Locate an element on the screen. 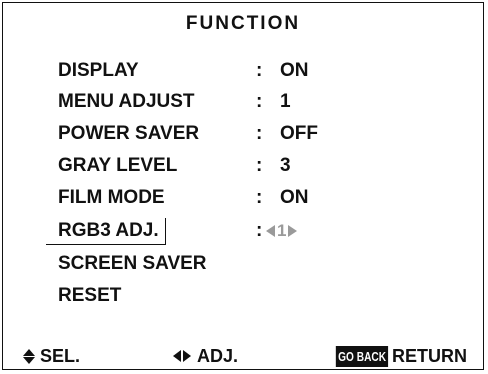 This screenshot has height=374, width=488. return-hint: GO BACK RETURN is located at coordinates (394, 356).